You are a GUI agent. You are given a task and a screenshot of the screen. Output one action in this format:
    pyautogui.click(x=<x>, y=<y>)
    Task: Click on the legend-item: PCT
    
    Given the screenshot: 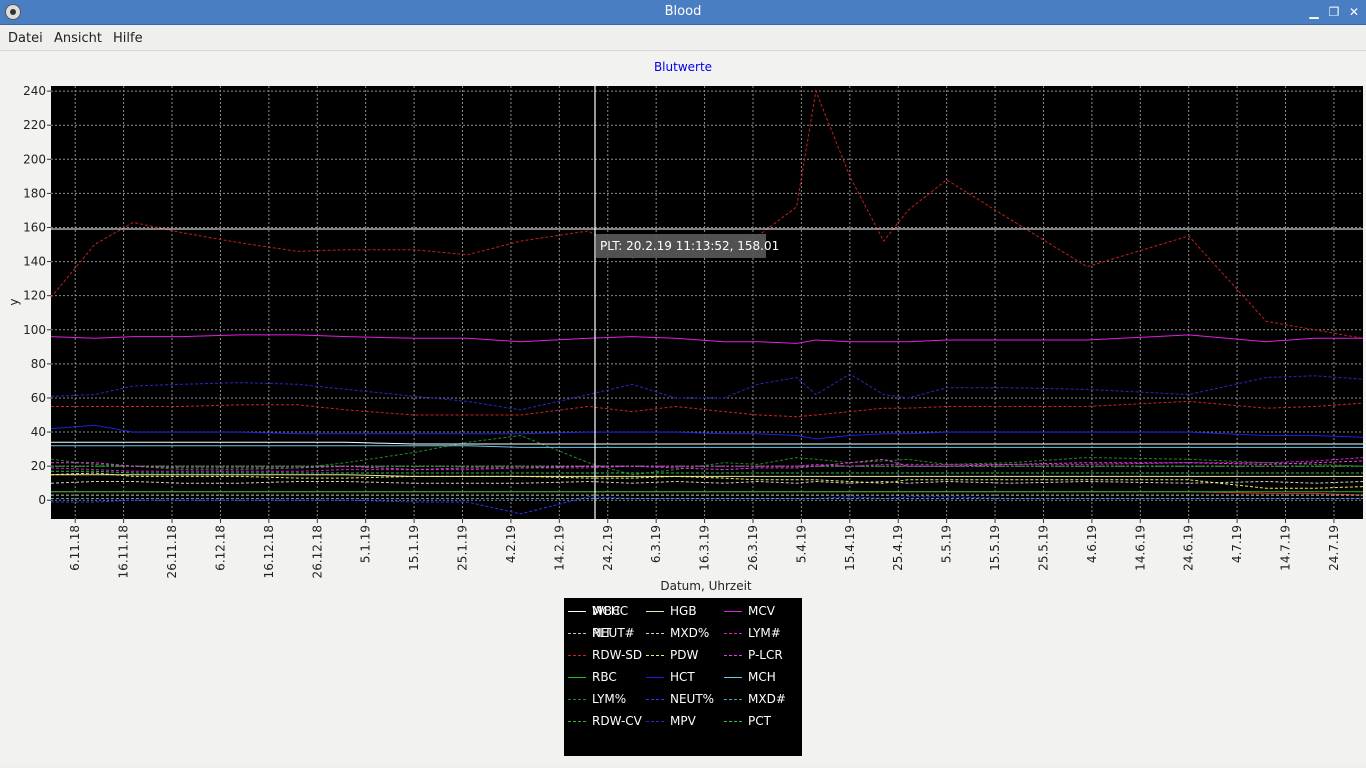 What is the action you would take?
    pyautogui.click(x=760, y=721)
    